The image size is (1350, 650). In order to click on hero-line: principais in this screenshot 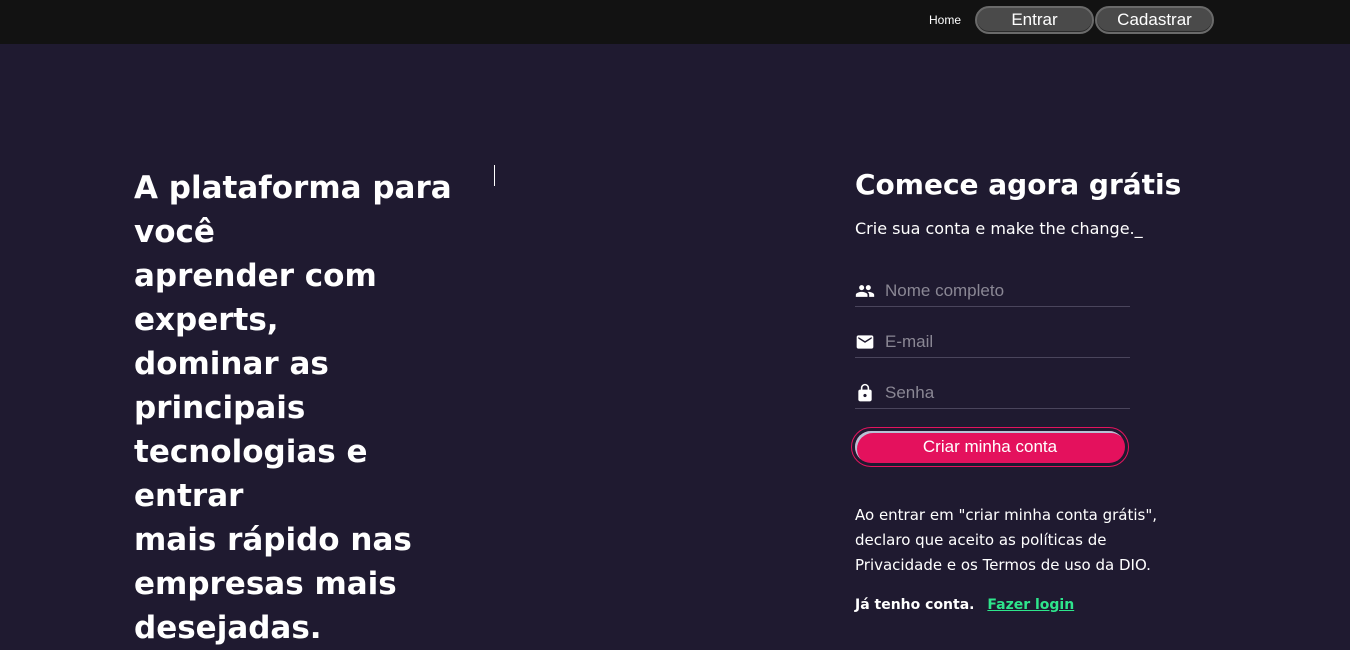, I will do `click(220, 408)`.